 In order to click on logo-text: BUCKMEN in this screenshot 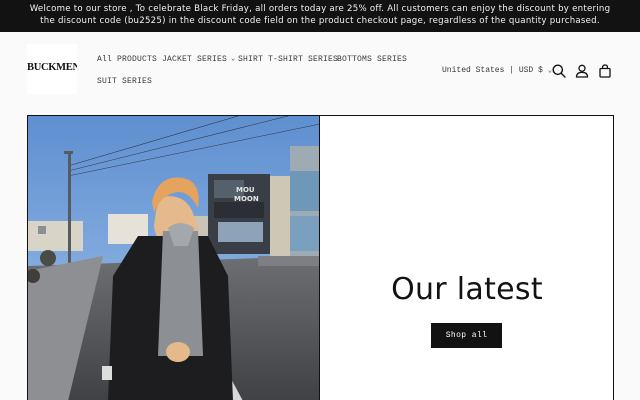, I will do `click(52, 67)`.